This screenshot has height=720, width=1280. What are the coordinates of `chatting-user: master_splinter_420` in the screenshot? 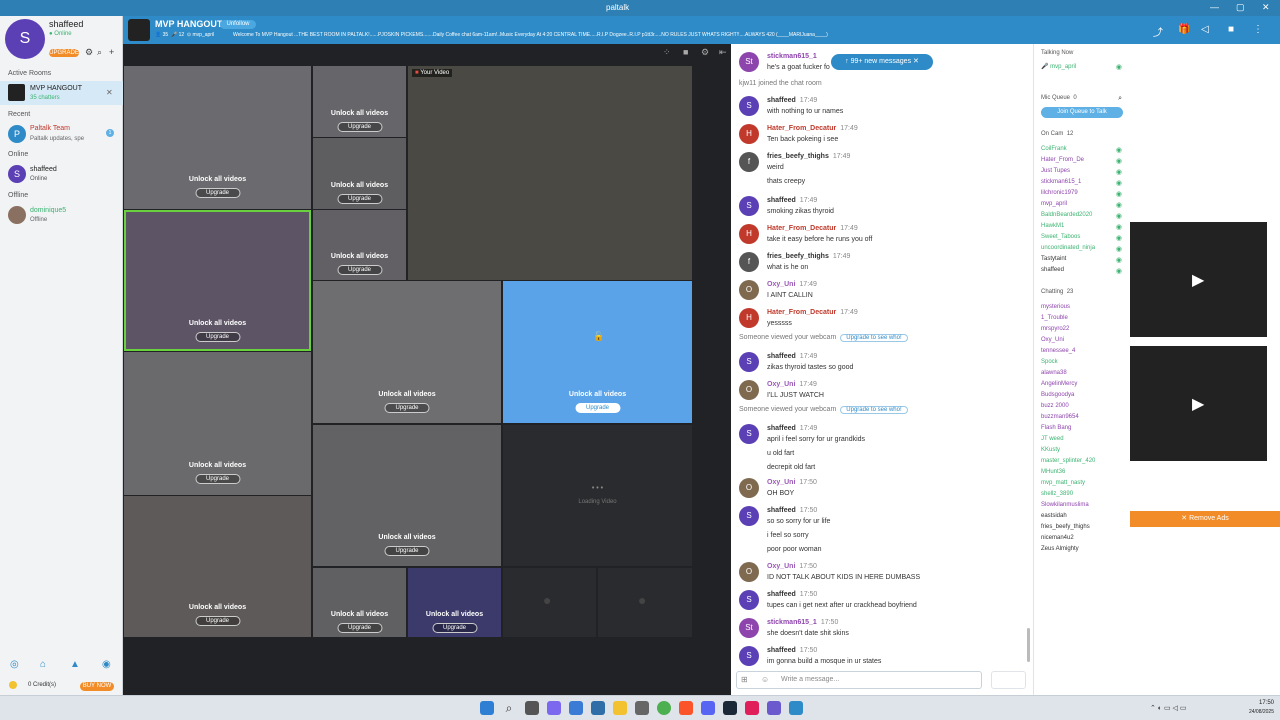 It's located at (1083, 461).